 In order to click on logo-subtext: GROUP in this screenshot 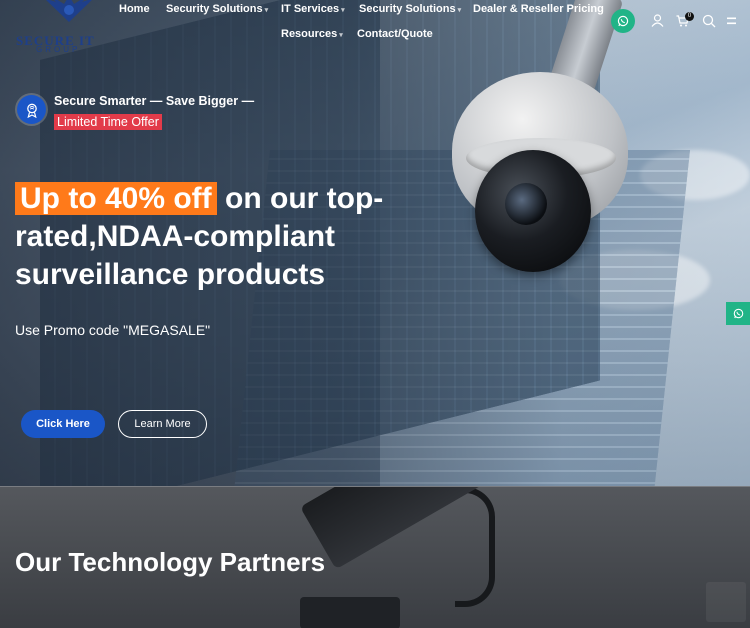, I will do `click(58, 49)`.